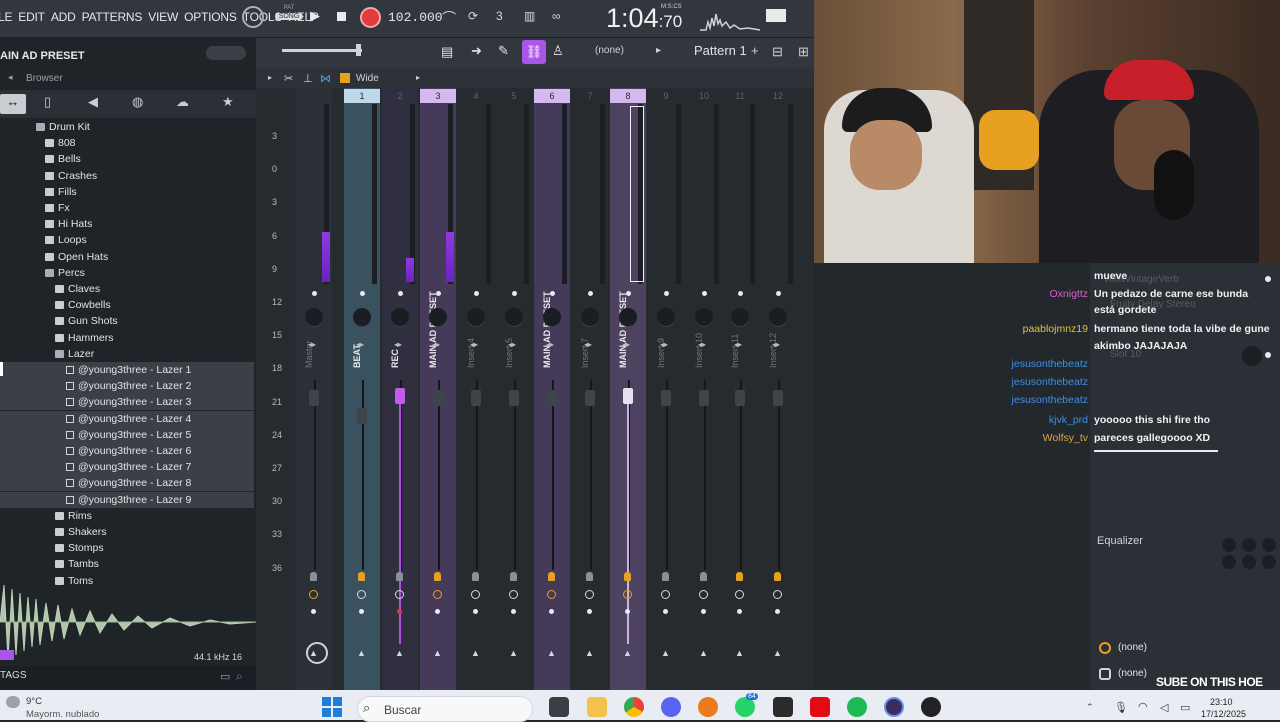  Describe the element at coordinates (778, 389) in the screenshot. I see `mixer-track: 12 Insert 12 ◂▸ ▲` at that location.